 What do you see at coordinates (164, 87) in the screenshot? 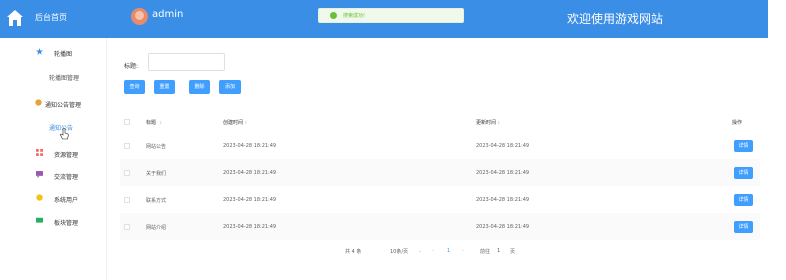
I see `reset-button: 重置` at bounding box center [164, 87].